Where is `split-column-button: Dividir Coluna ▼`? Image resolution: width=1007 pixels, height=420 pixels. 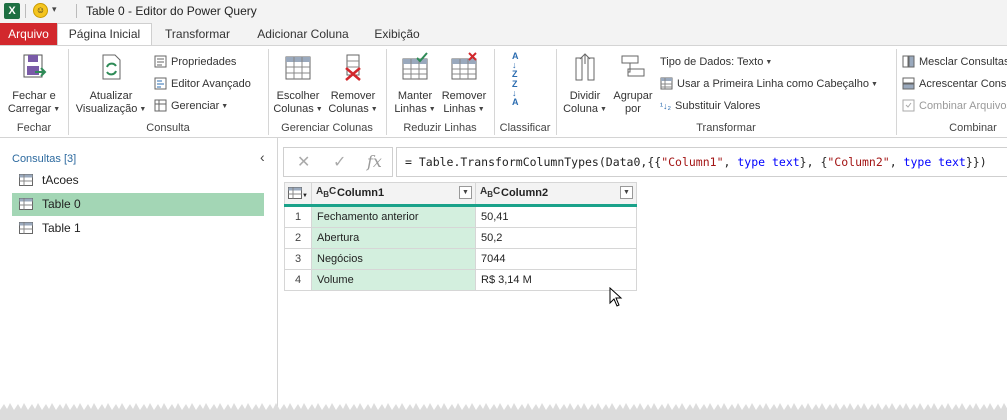
split-column-button: Dividir Coluna ▼ is located at coordinates (585, 84).